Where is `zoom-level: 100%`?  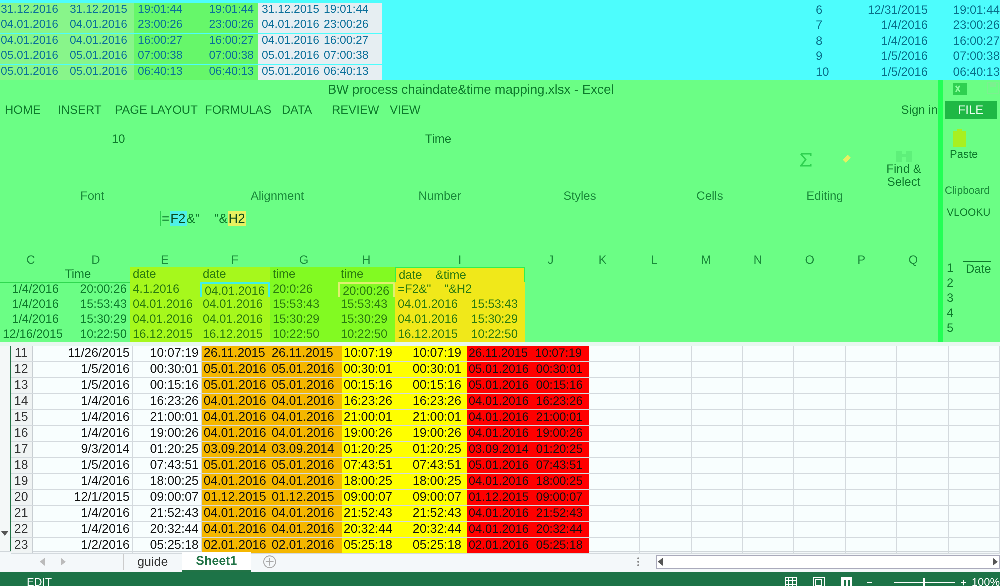 zoom-level: 100% is located at coordinates (986, 581).